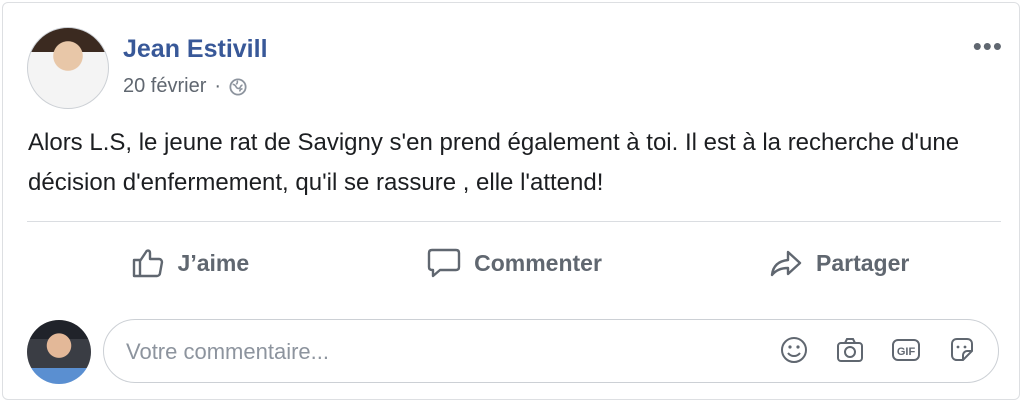  What do you see at coordinates (794, 350) in the screenshot?
I see `emoji-icon` at bounding box center [794, 350].